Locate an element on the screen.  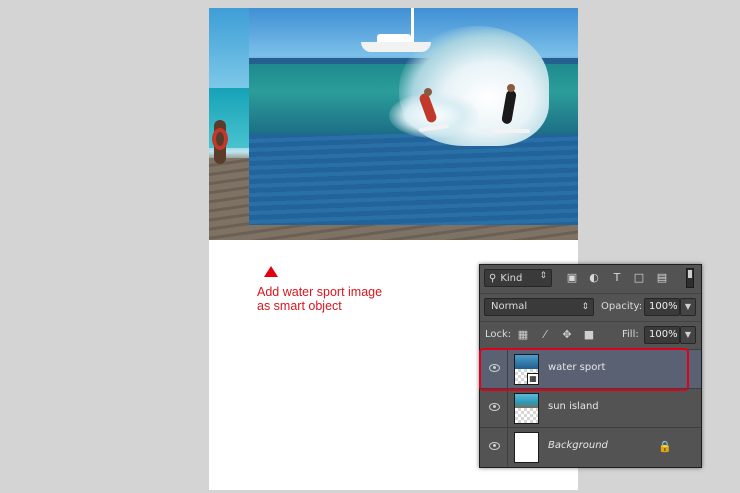
smart-object-icon: ▦ is located at coordinates (532, 378).